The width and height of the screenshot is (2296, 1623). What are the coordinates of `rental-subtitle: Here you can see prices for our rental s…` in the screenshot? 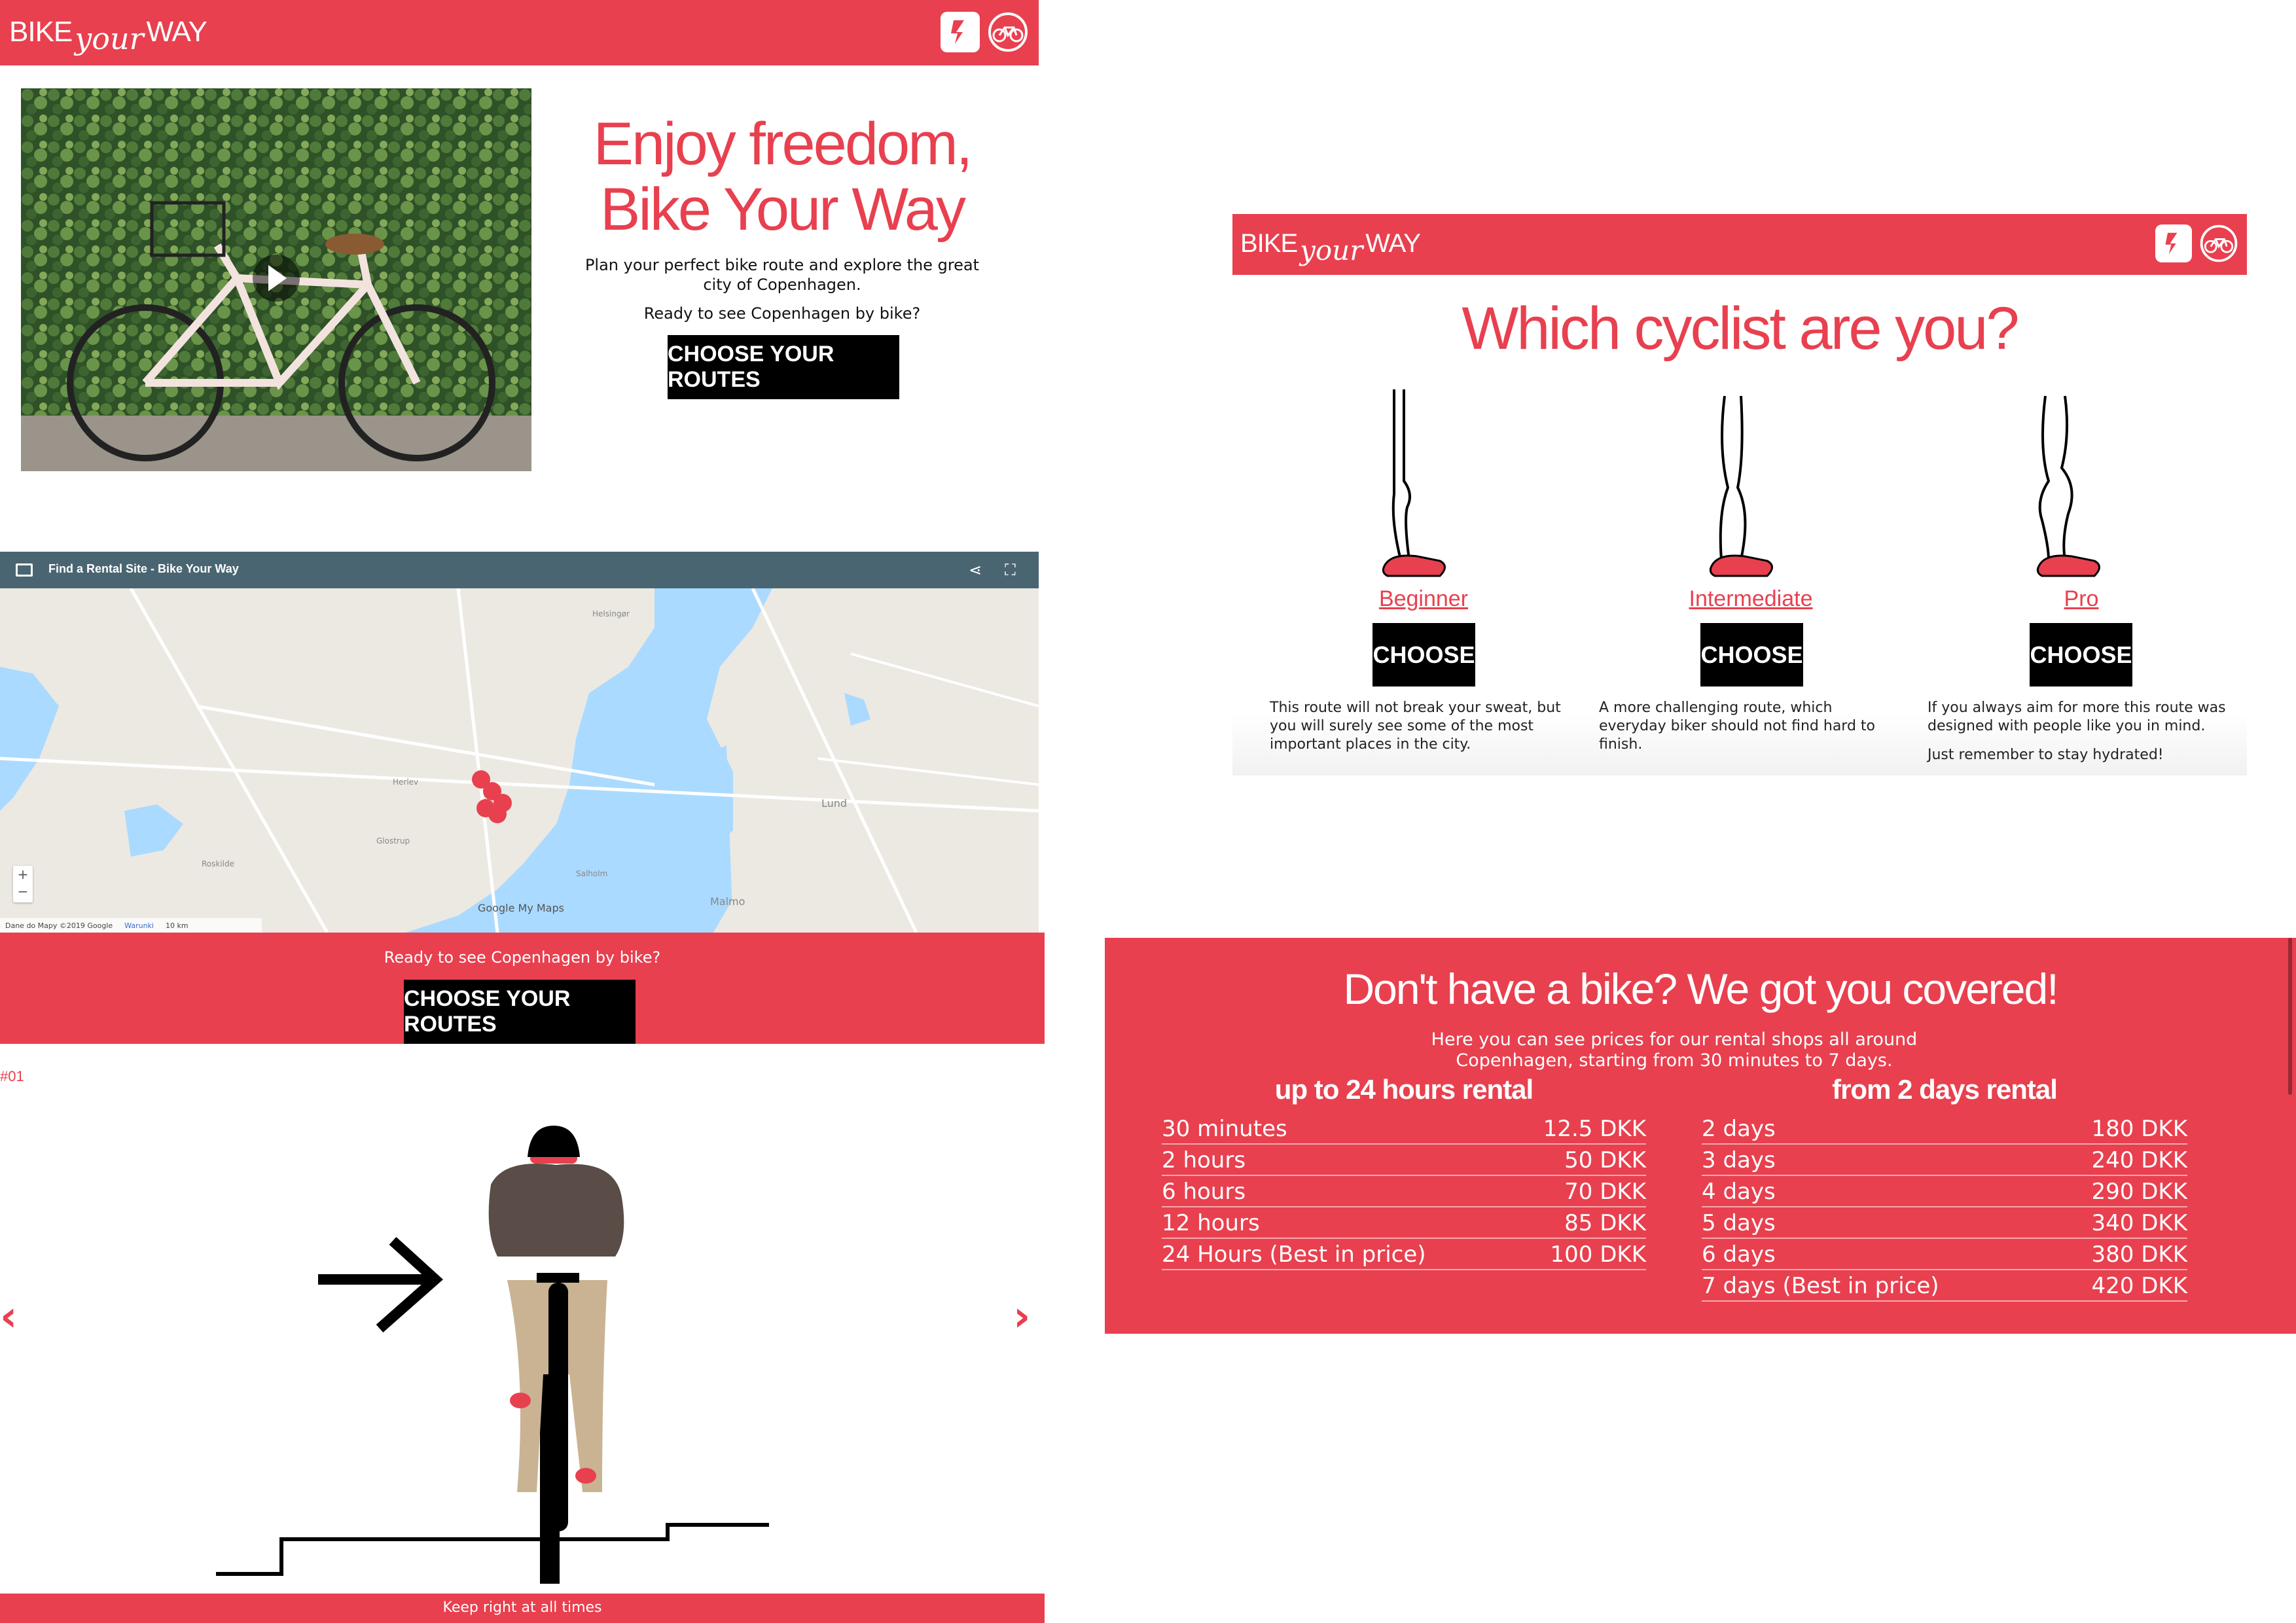 It's located at (1674, 1050).